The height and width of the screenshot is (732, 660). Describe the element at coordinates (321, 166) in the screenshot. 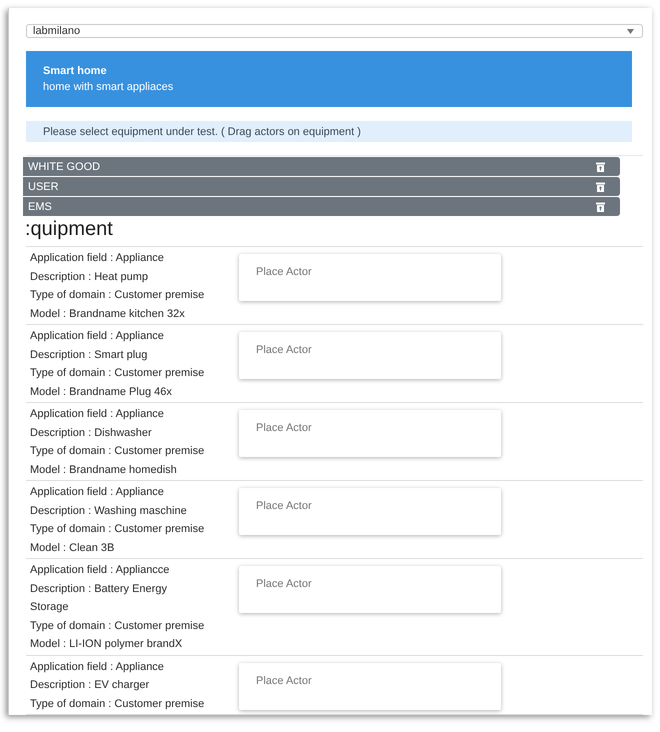

I see `actor-bar: WHITE GOOD` at that location.